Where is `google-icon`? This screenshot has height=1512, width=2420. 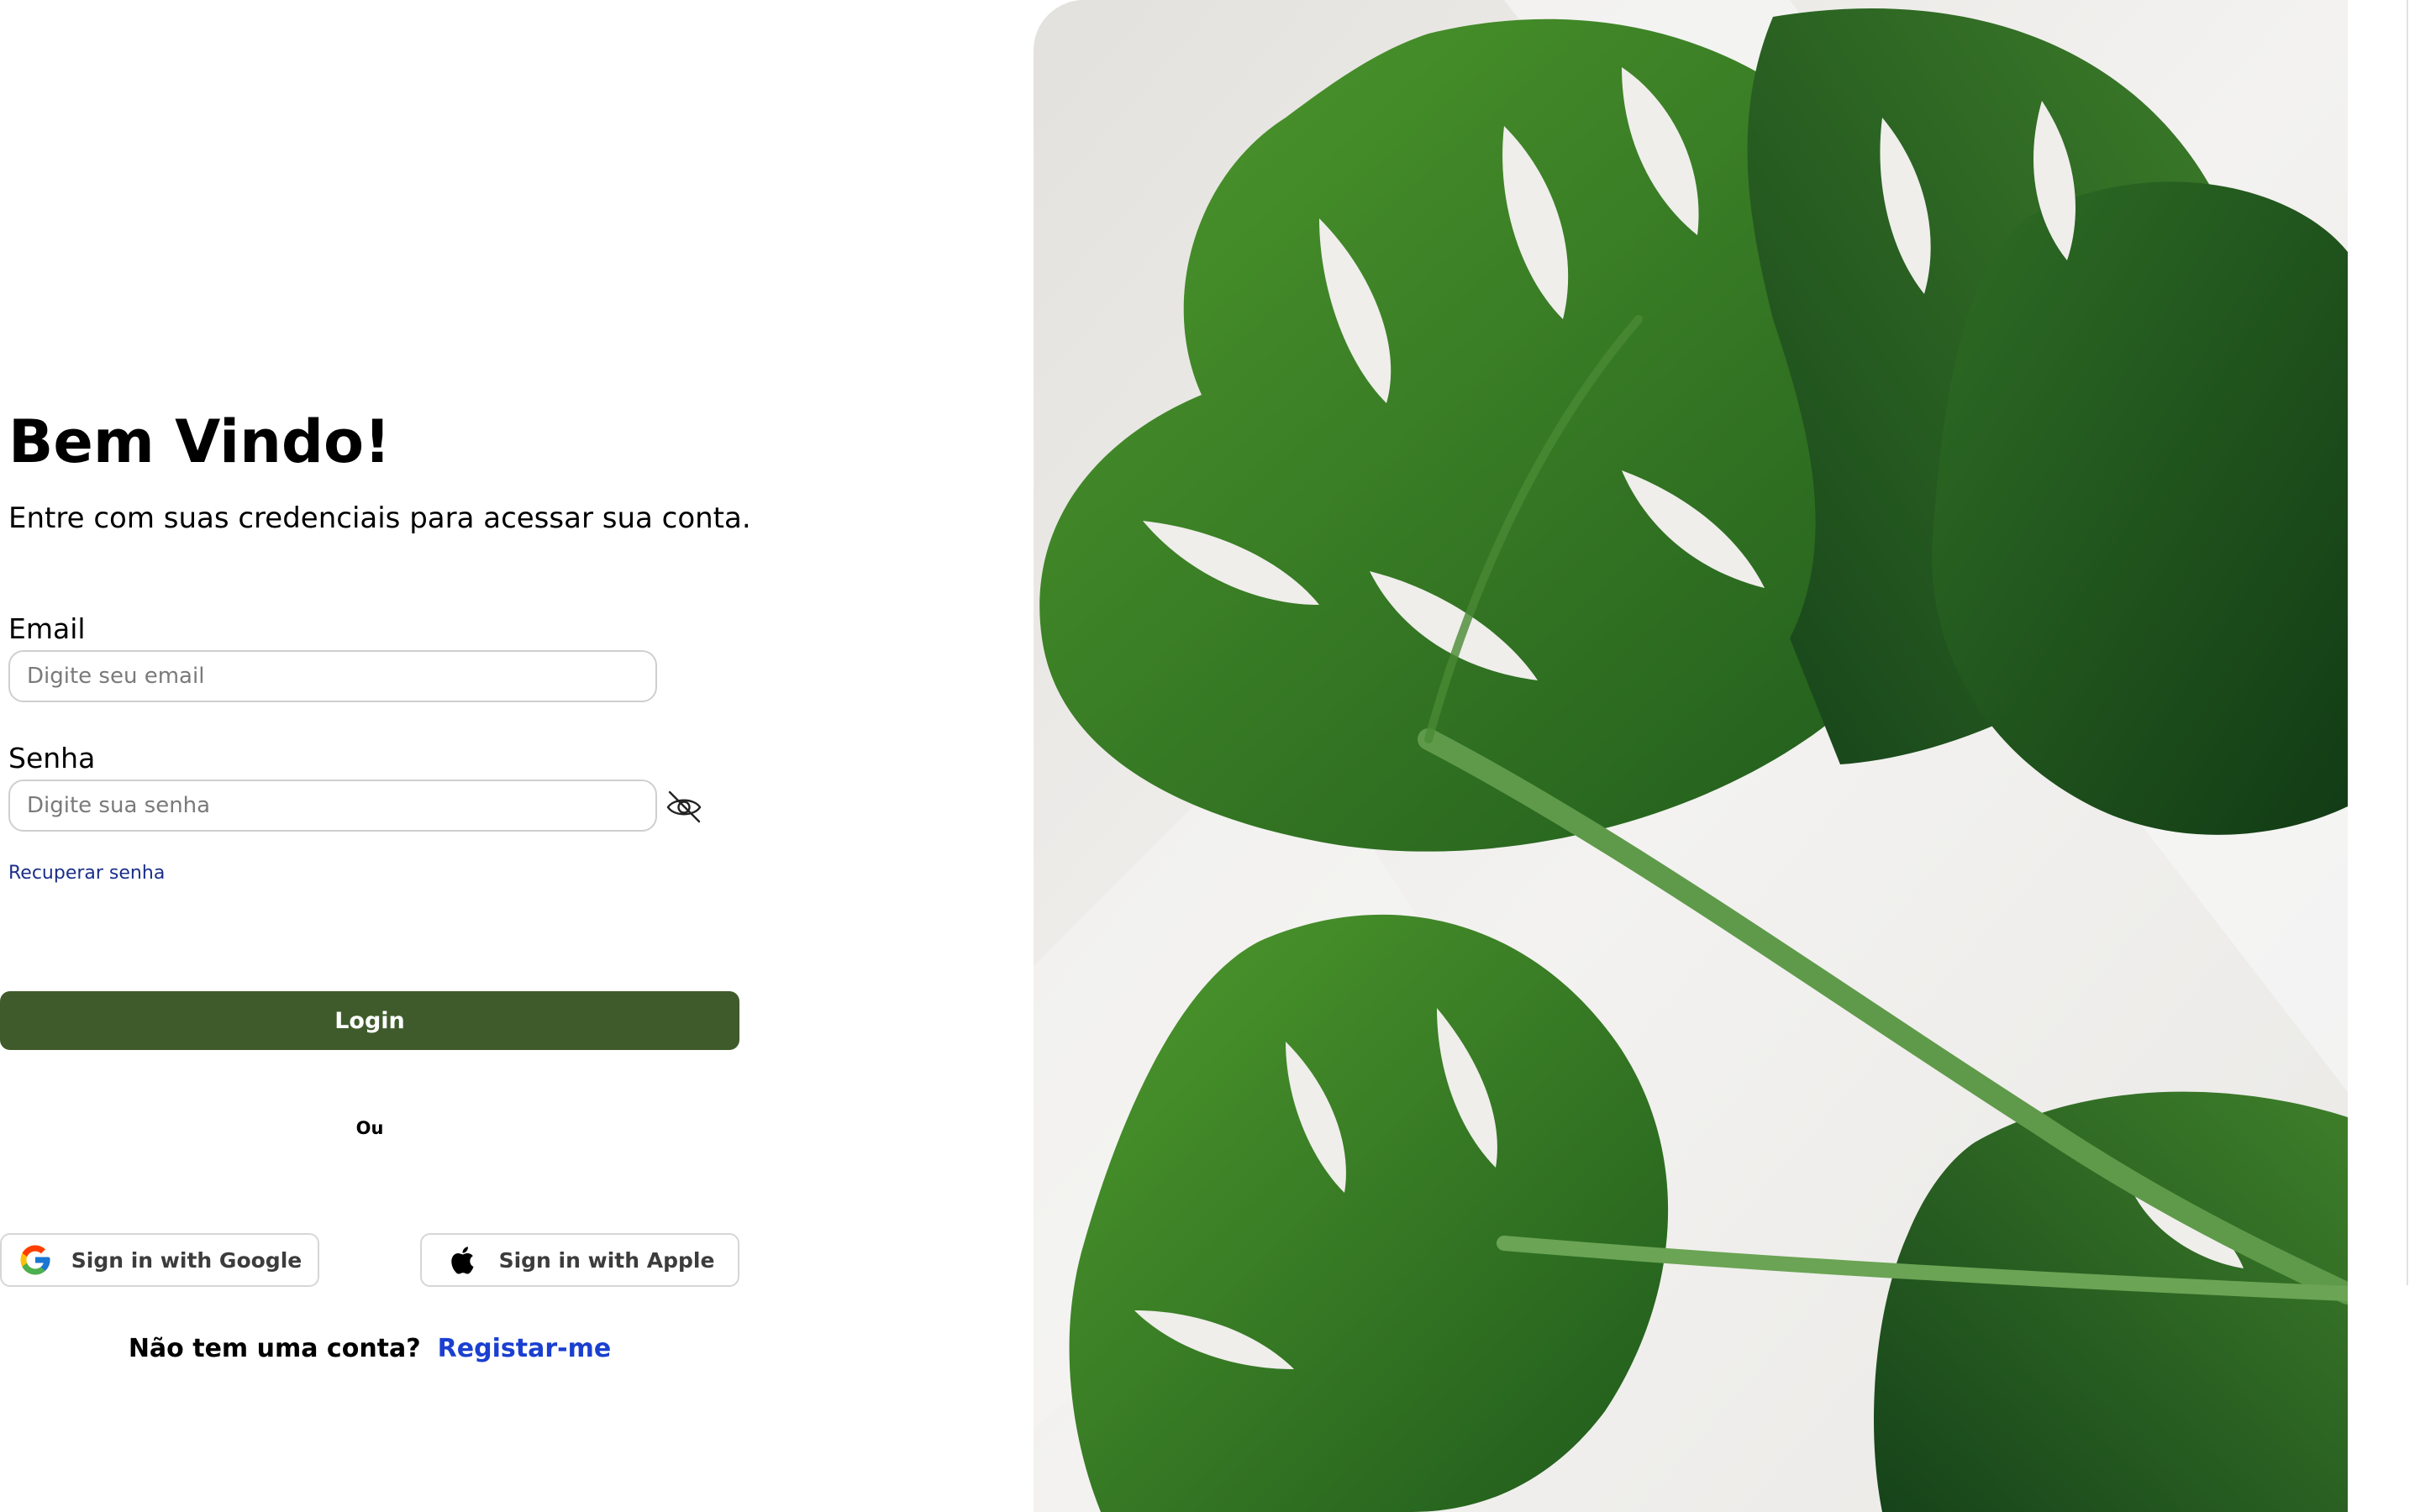 google-icon is located at coordinates (35, 1260).